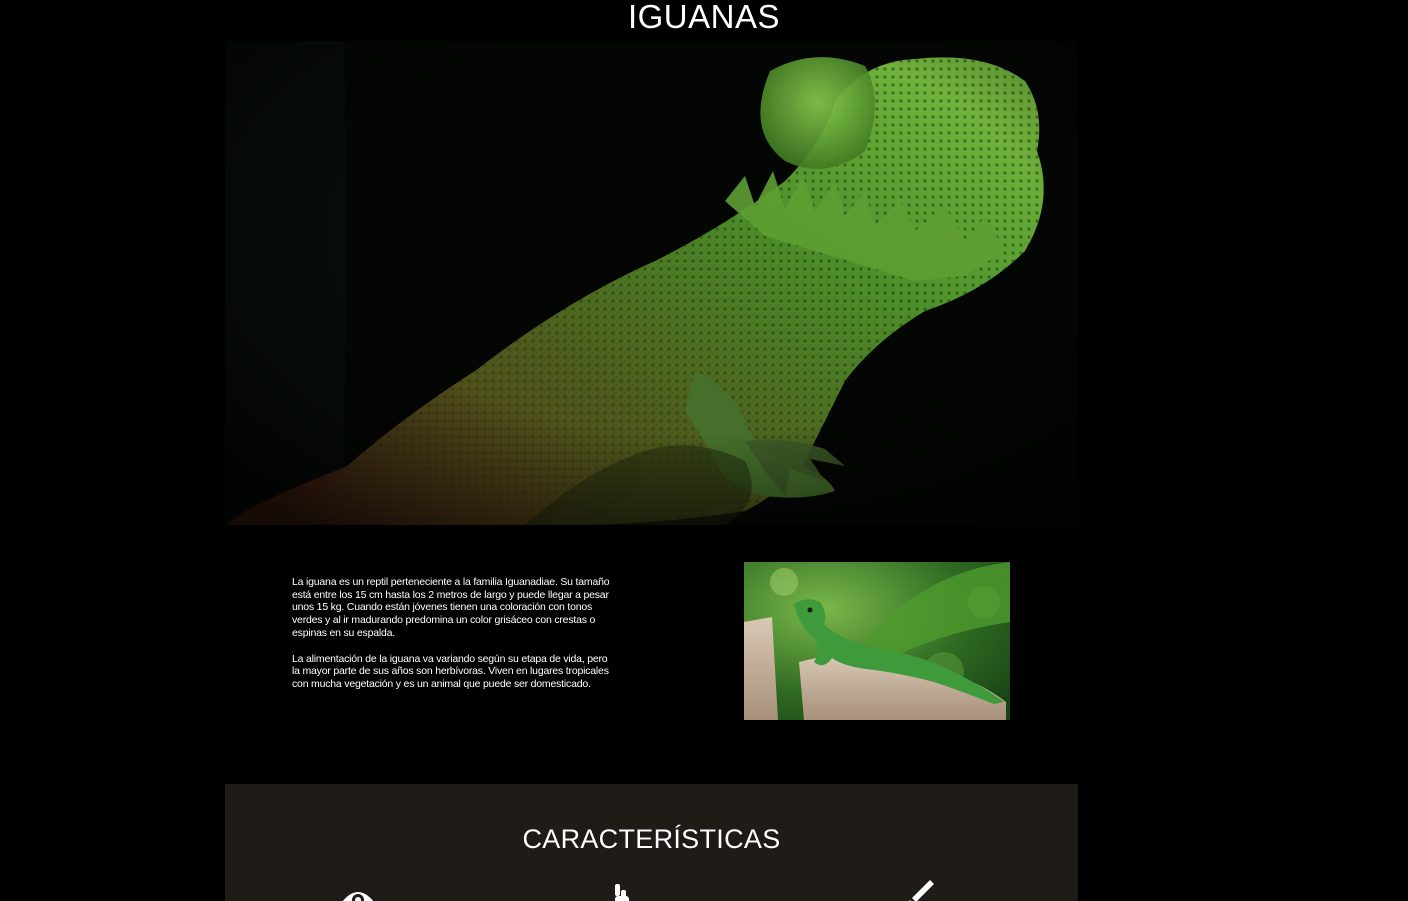  Describe the element at coordinates (623, 890) in the screenshot. I see `hand-icon` at that location.